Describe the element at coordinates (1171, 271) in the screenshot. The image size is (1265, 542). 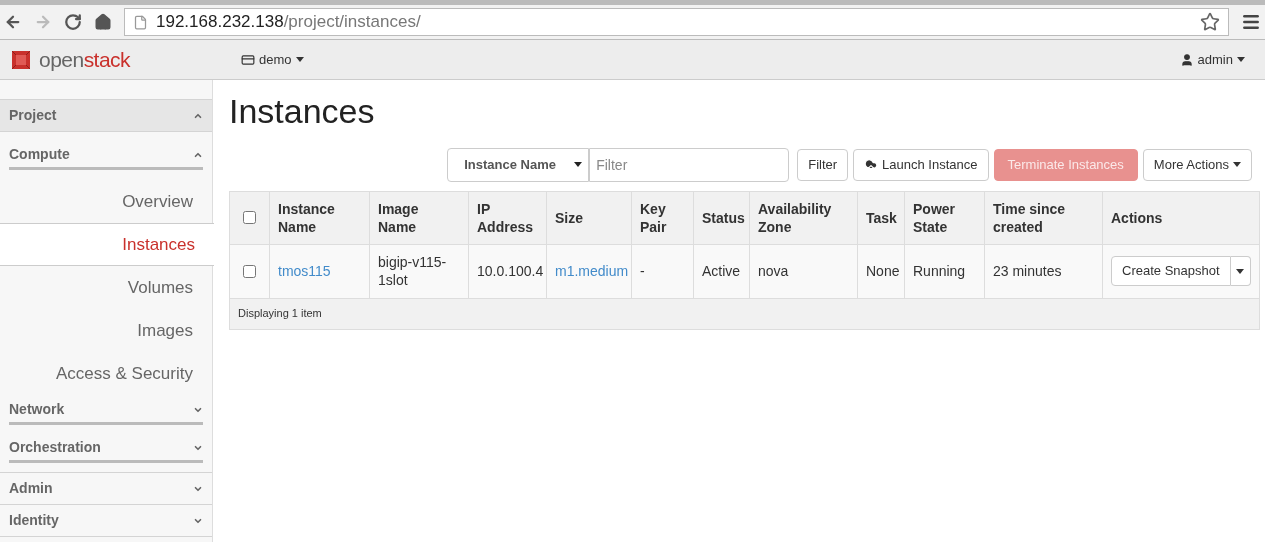
I see `create-snapshot-button: Create Snapshot` at that location.